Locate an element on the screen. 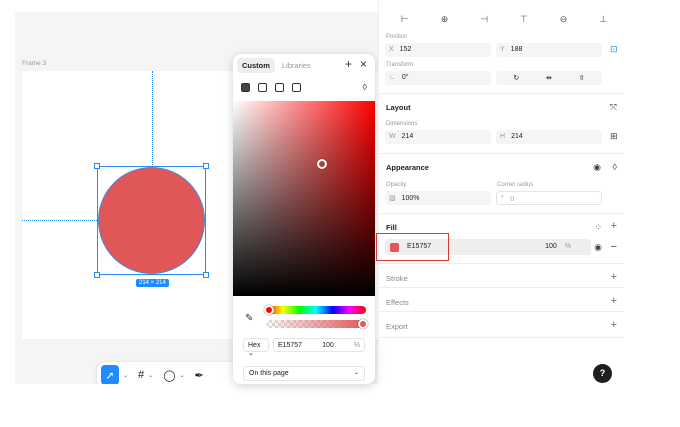 This screenshot has height=427, width=680. resize-handle-top-right is located at coordinates (206, 166).